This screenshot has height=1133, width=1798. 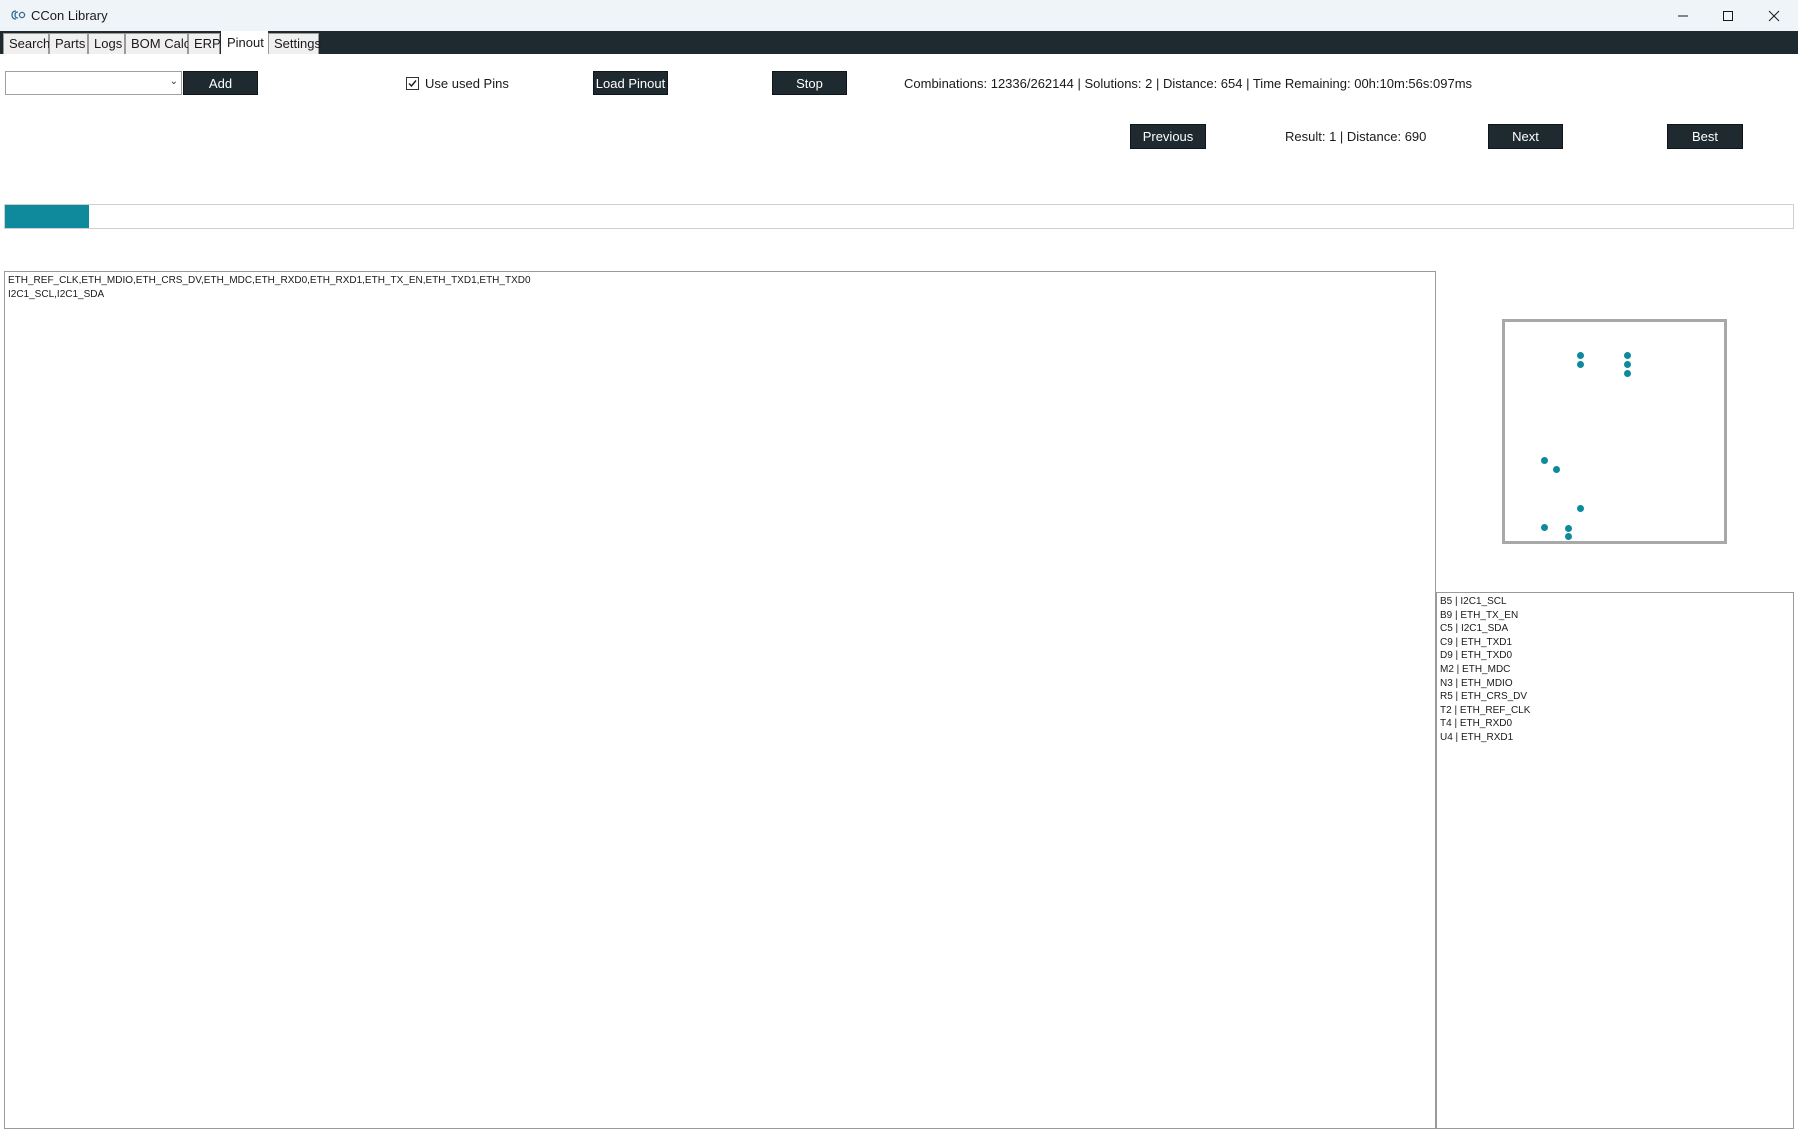 I want to click on minimize-button, so click(x=1683, y=15).